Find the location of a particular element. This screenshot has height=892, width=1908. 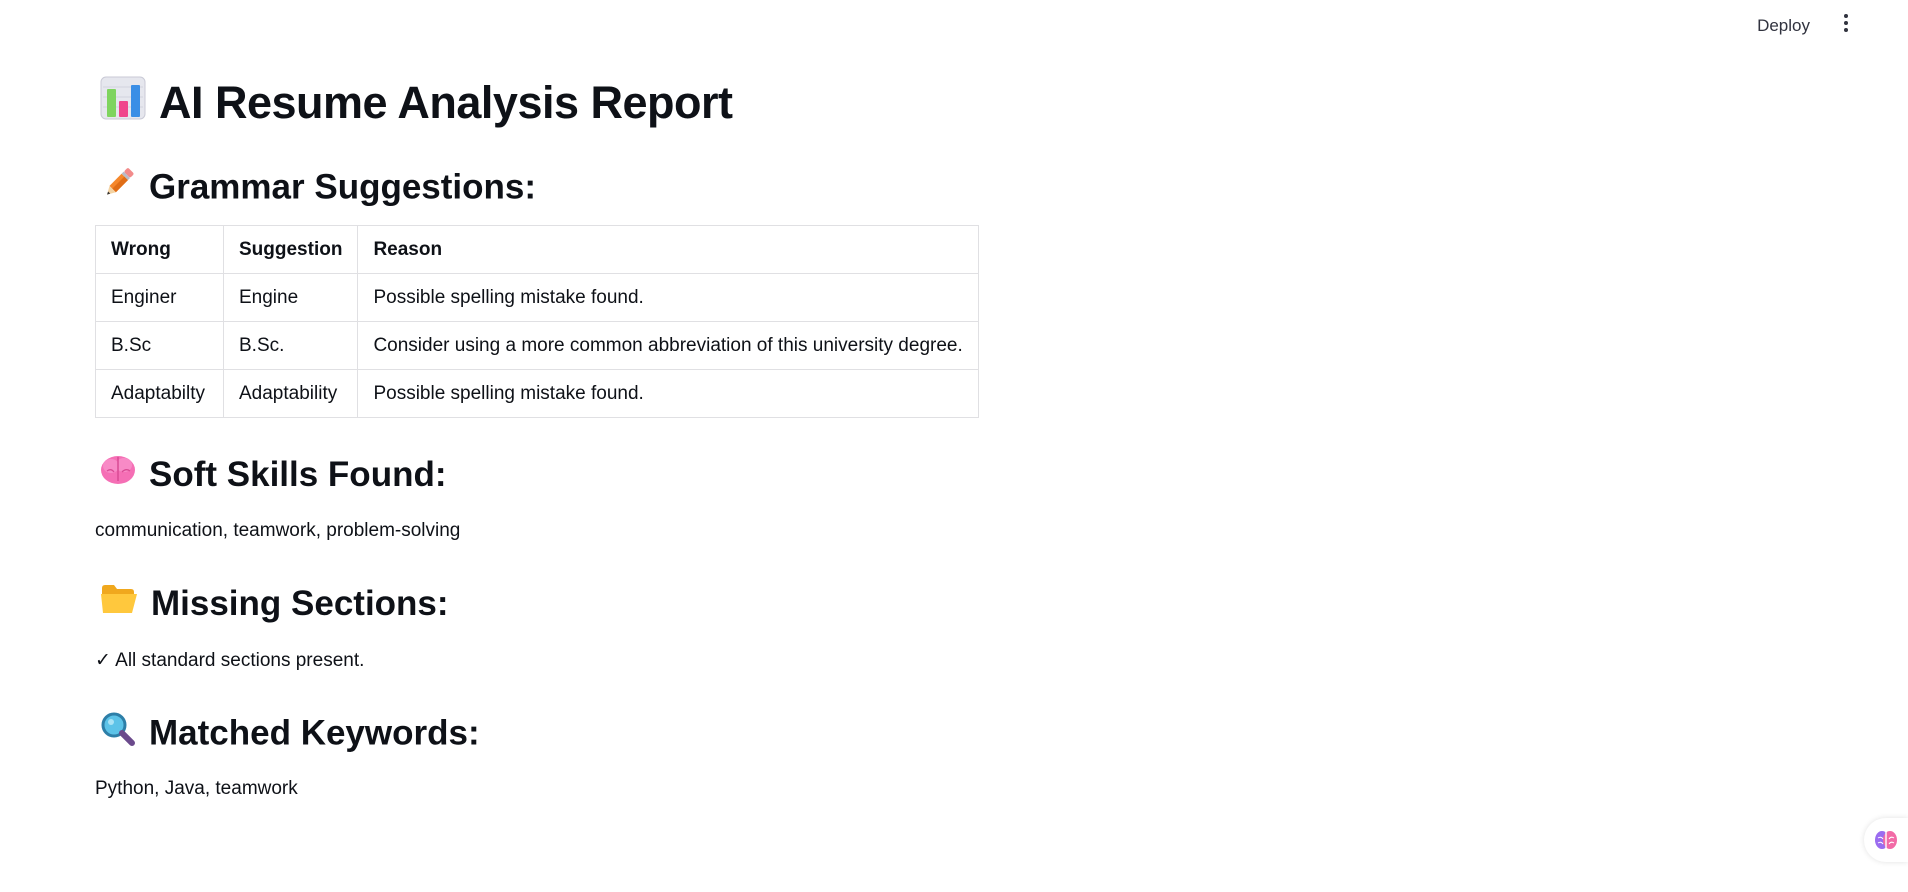

grammar-heading: Grammar Suggestions: is located at coordinates (317, 187).